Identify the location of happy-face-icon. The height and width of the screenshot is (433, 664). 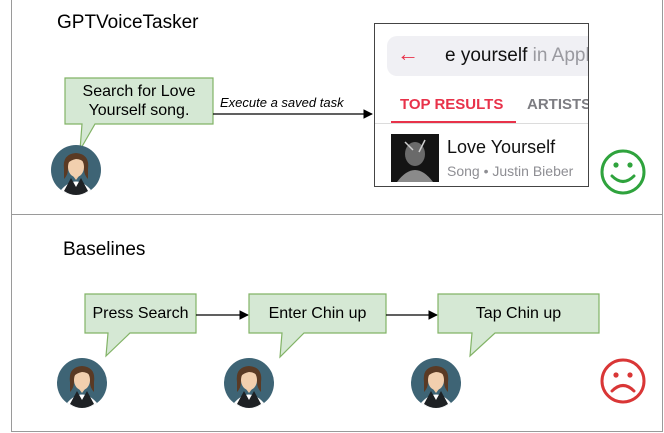
(623, 172).